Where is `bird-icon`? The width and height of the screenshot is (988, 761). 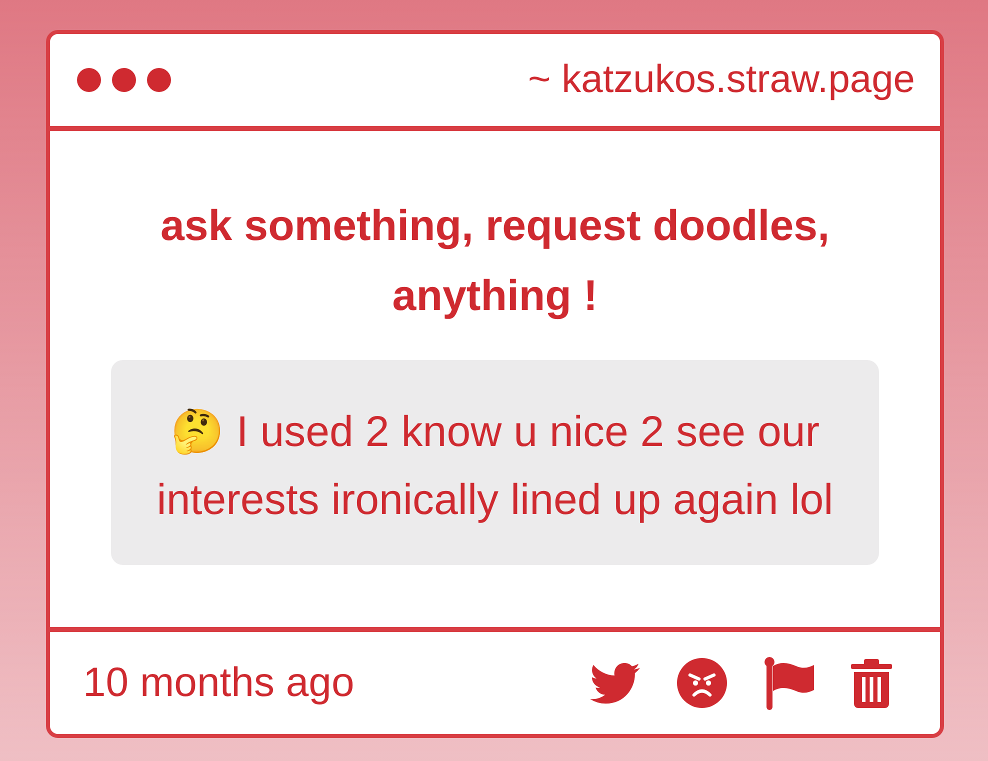
bird-icon is located at coordinates (615, 683).